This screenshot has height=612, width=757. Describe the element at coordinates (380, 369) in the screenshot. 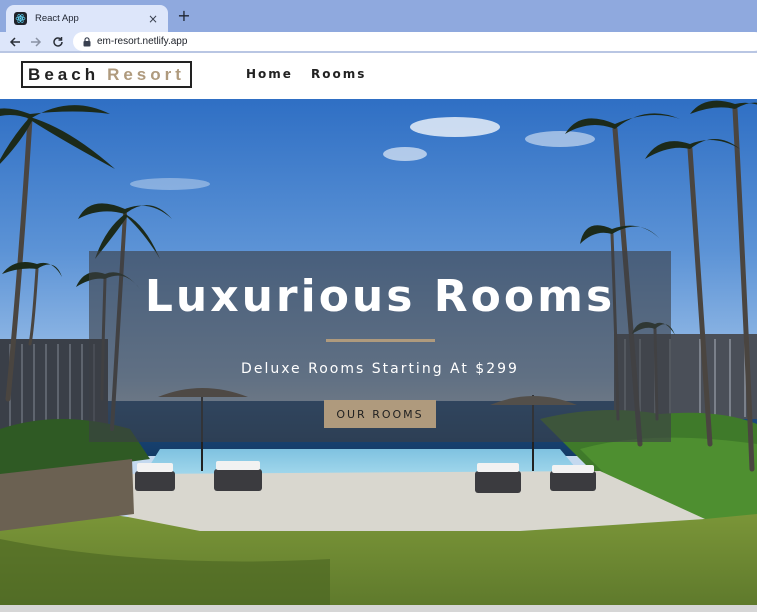

I see `hero-subtitle: Deluxe Rooms Starting At $299` at that location.